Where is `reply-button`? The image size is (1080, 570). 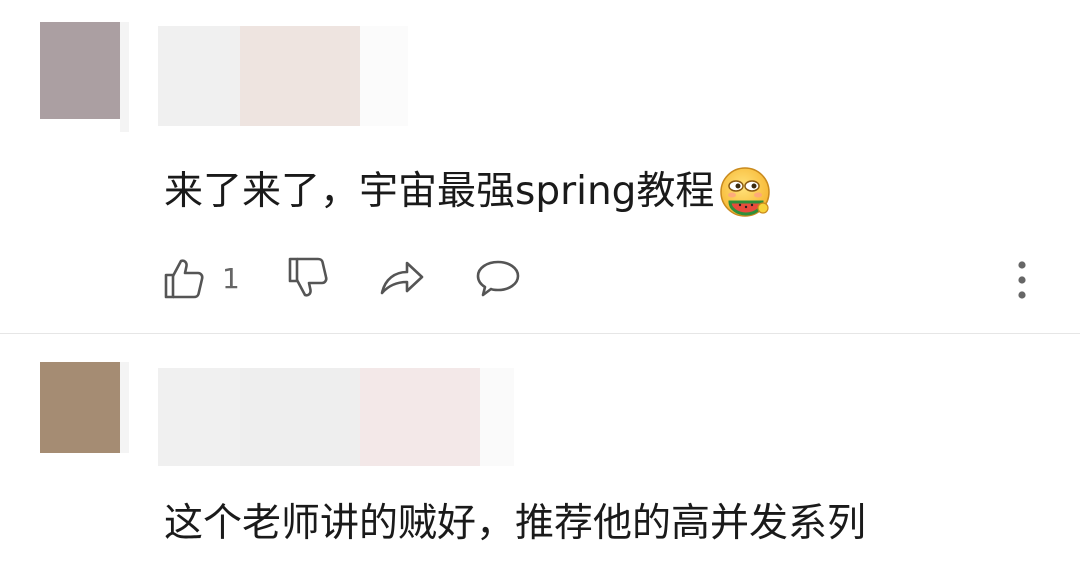
reply-button is located at coordinates (498, 278).